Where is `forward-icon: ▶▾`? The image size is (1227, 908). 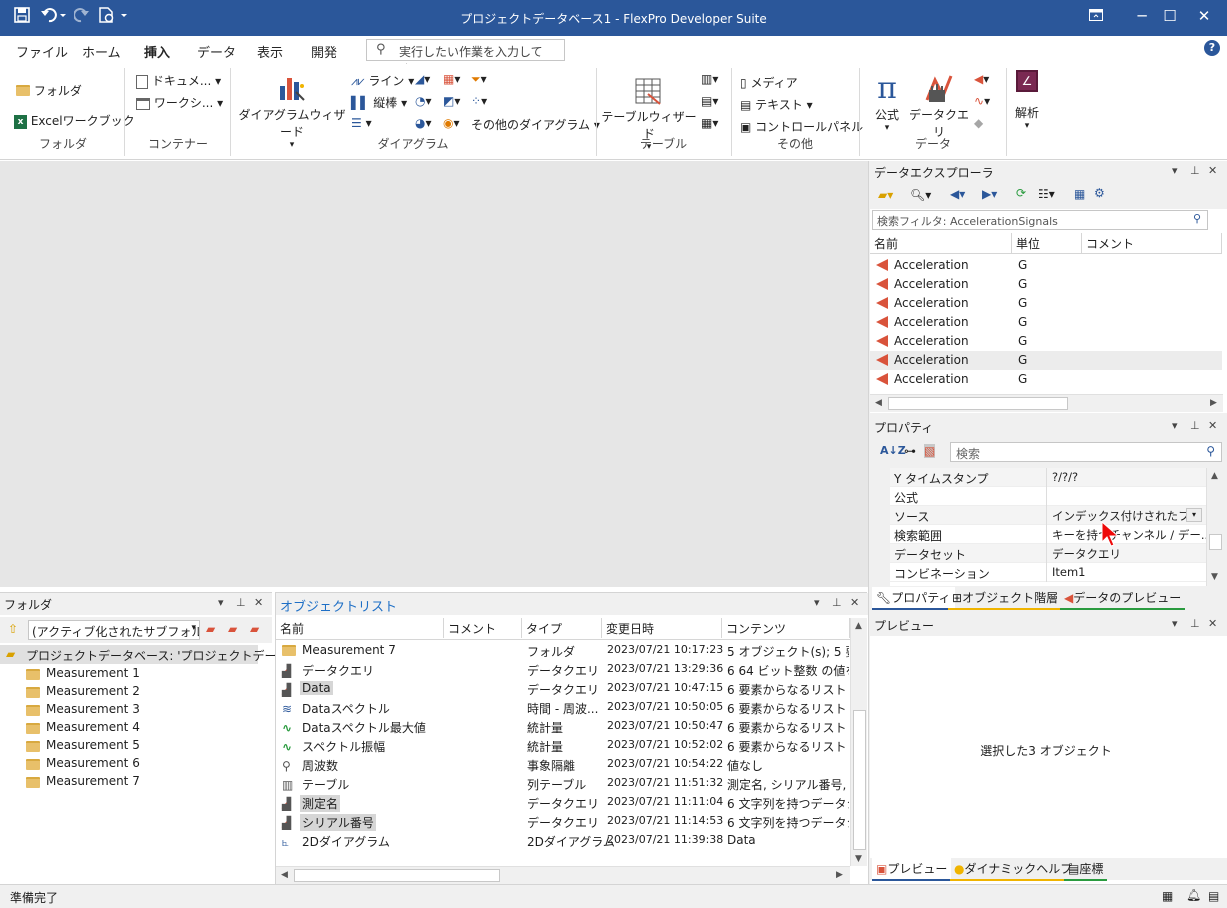
forward-icon: ▶▾ is located at coordinates (989, 194).